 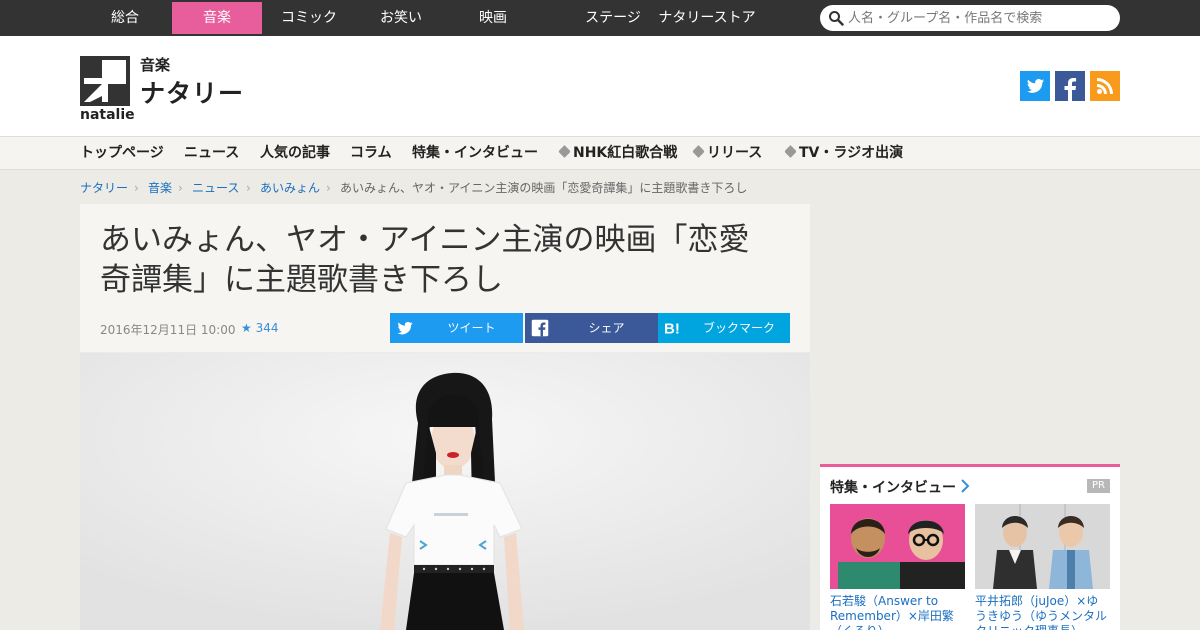 What do you see at coordinates (425, 240) in the screenshot?
I see `article-title-line1: あいみょん、ヤオ・アイニン主演の映画「恋愛` at bounding box center [425, 240].